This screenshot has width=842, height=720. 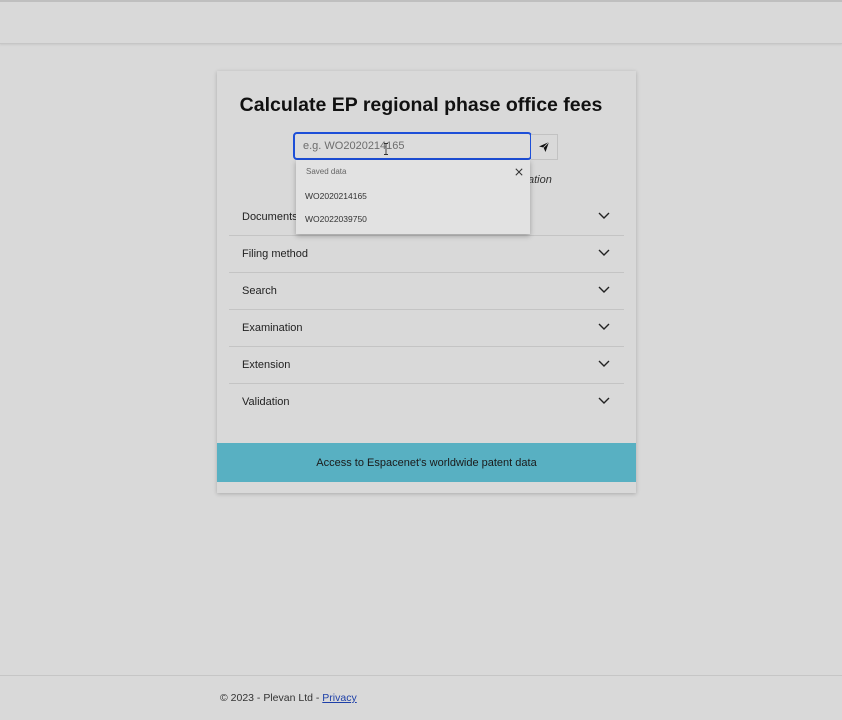 I want to click on paper-plane-icon, so click(x=544, y=146).